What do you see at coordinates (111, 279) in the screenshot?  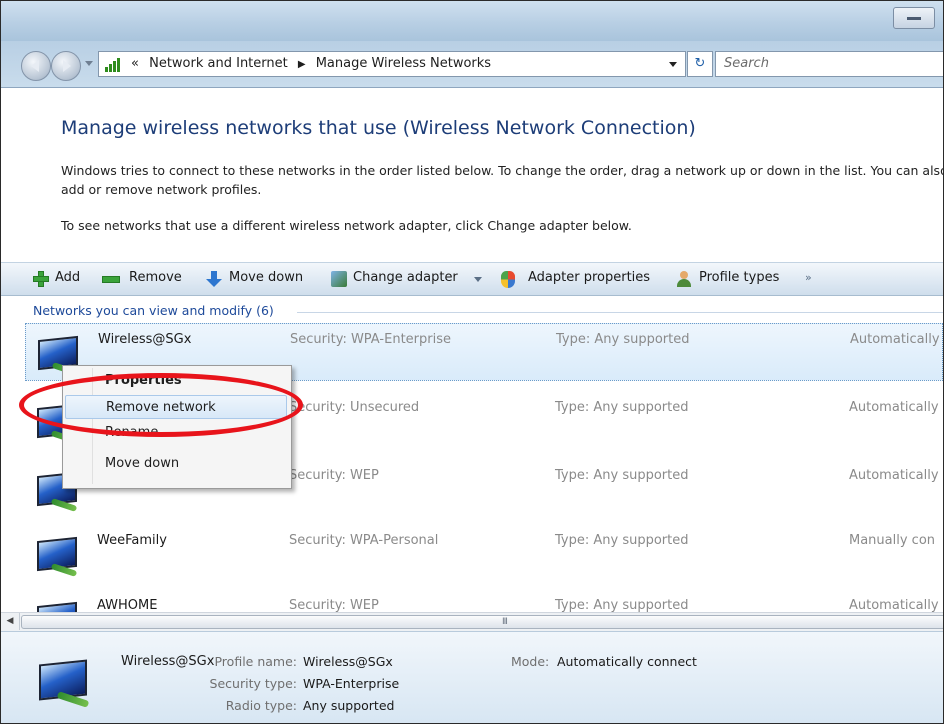 I see `remove-icon` at bounding box center [111, 279].